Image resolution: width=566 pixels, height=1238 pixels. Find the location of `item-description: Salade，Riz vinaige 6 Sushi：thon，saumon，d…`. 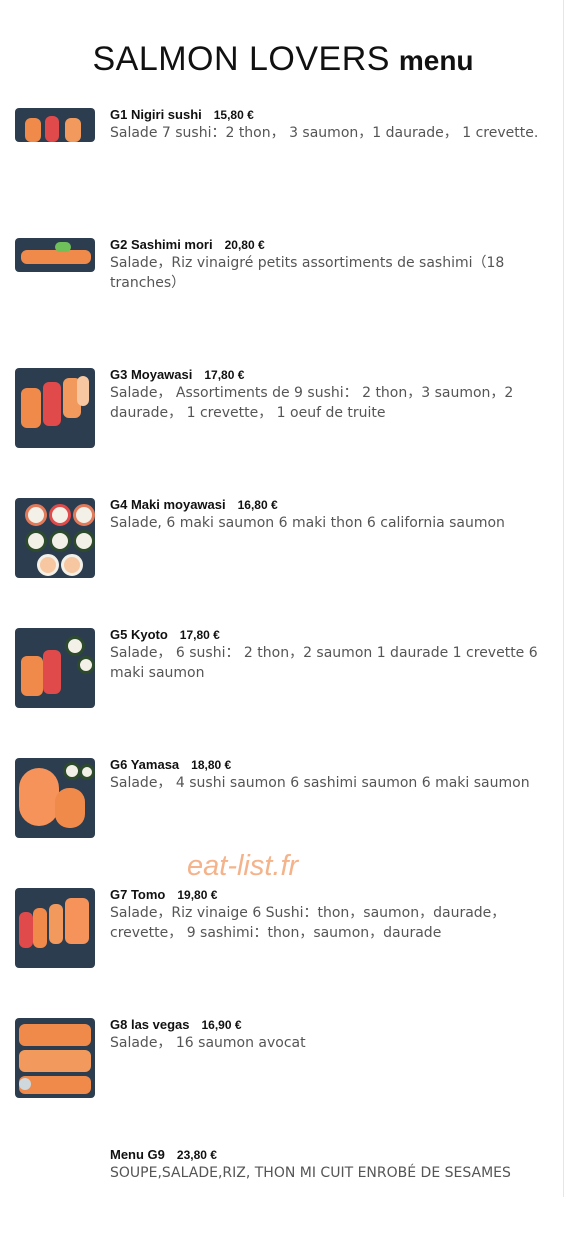

item-description: Salade，Riz vinaige 6 Sushi：thon，saumon，d… is located at coordinates (308, 923).